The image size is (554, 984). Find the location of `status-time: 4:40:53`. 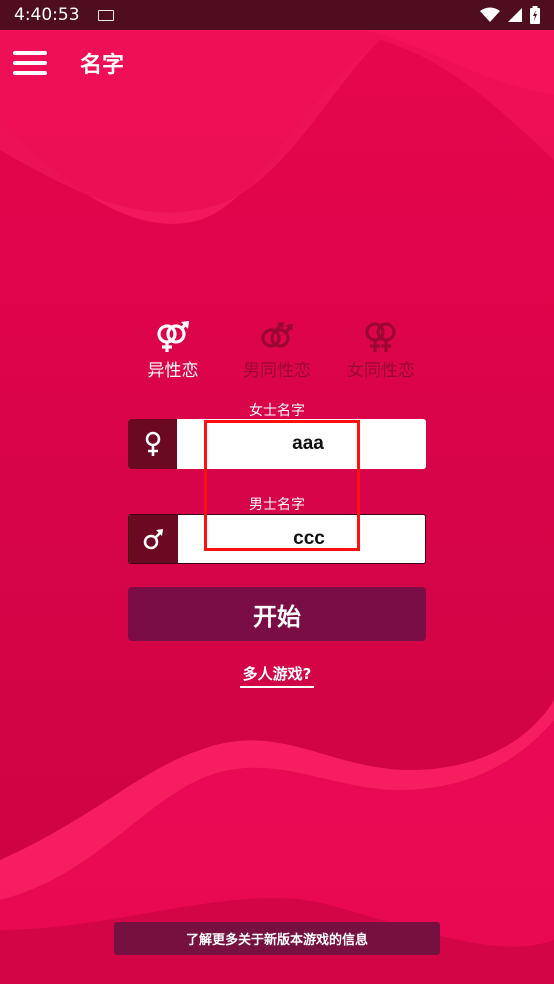

status-time: 4:40:53 is located at coordinates (47, 15).